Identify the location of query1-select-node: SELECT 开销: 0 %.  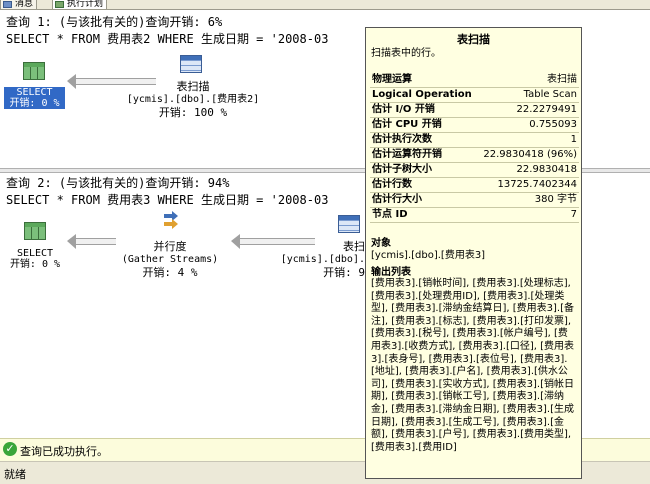
(34, 98).